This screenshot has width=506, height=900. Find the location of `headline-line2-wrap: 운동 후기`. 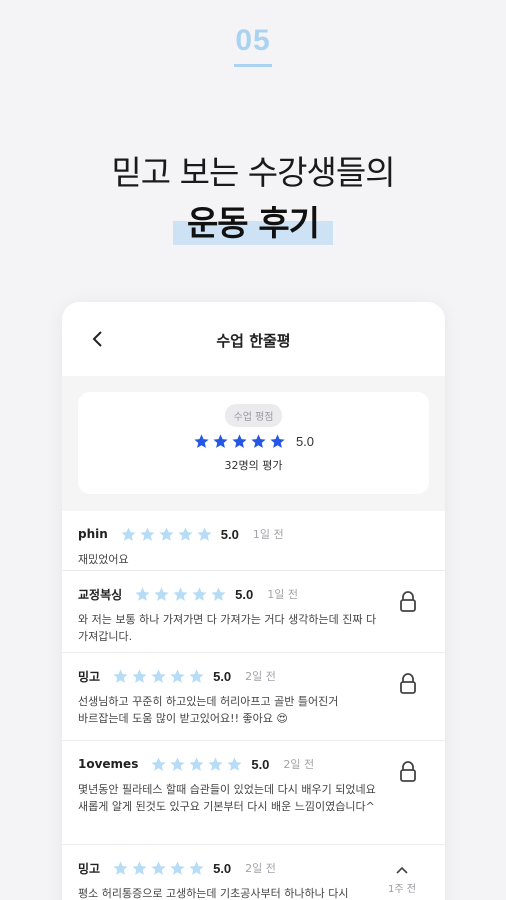

headline-line2-wrap: 운동 후기 is located at coordinates (253, 220).